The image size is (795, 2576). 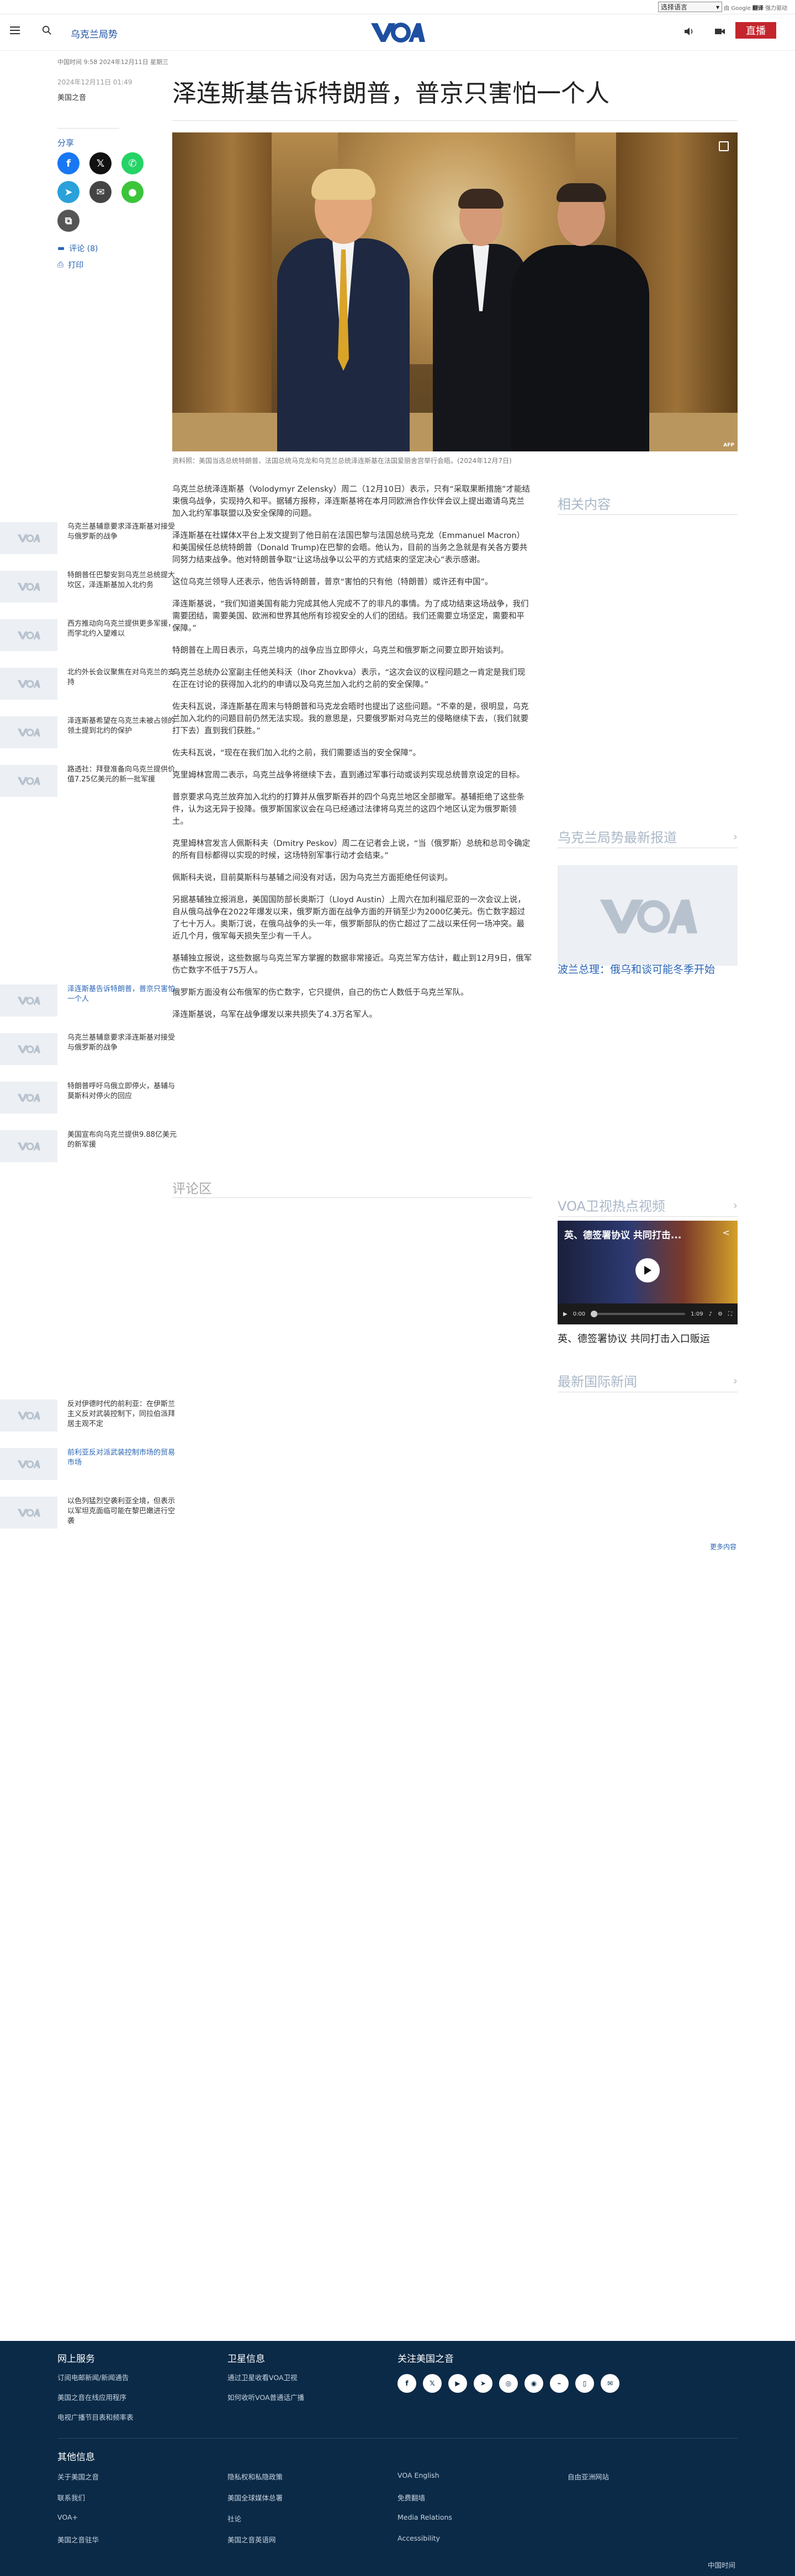 What do you see at coordinates (71, 2497) in the screenshot?
I see `footer-link: 联系我们` at bounding box center [71, 2497].